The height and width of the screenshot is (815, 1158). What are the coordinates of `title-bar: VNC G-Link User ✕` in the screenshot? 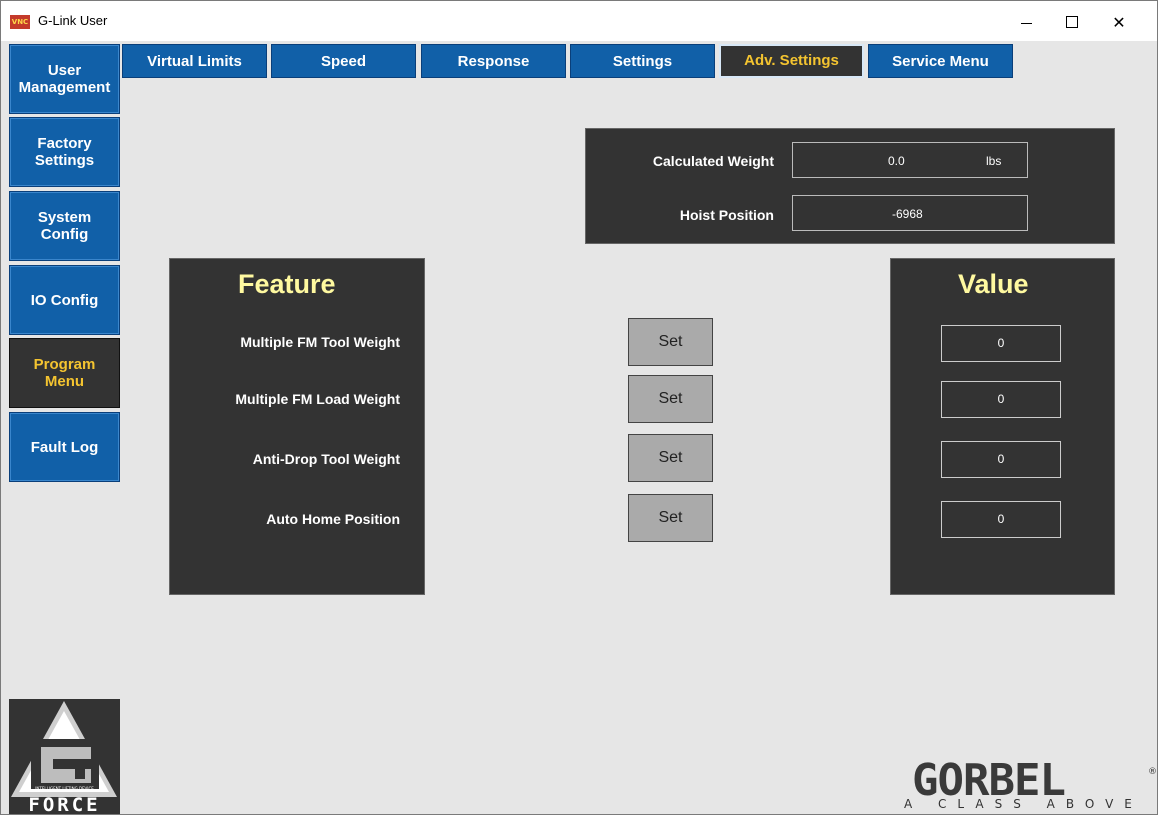 It's located at (579, 21).